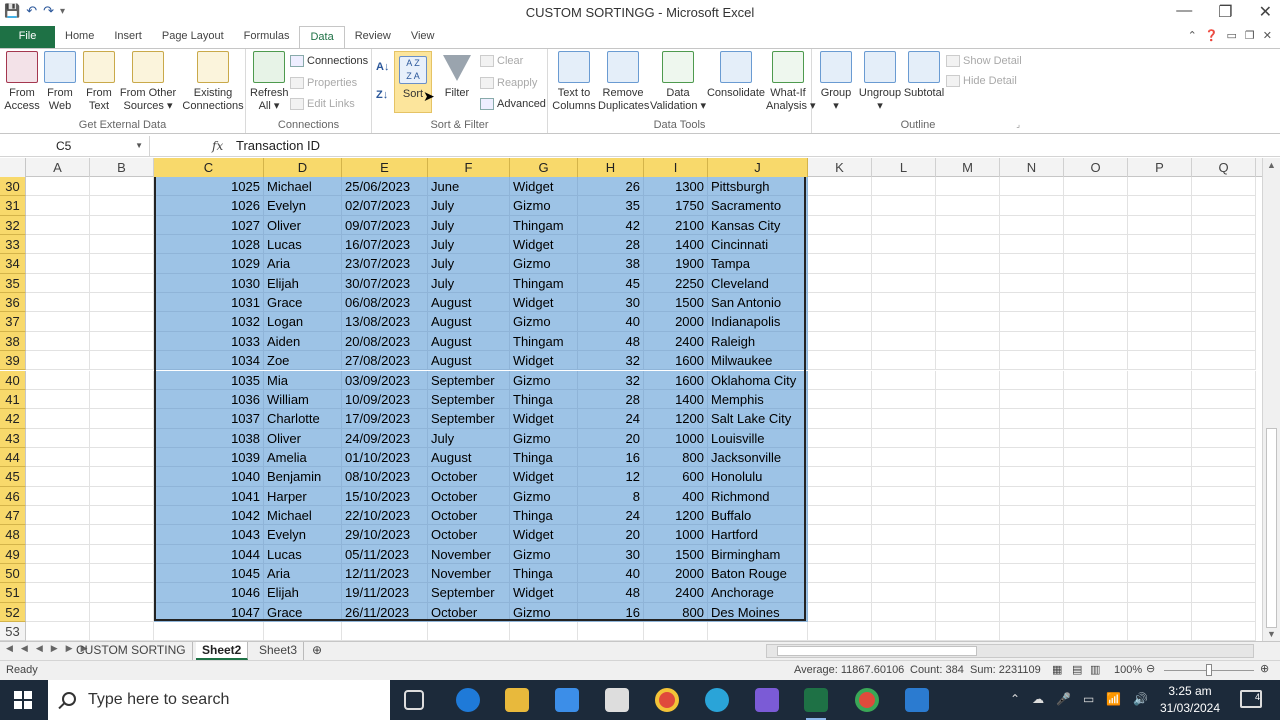  Describe the element at coordinates (758, 574) in the screenshot. I see `cell-j: Baton Rouge` at that location.